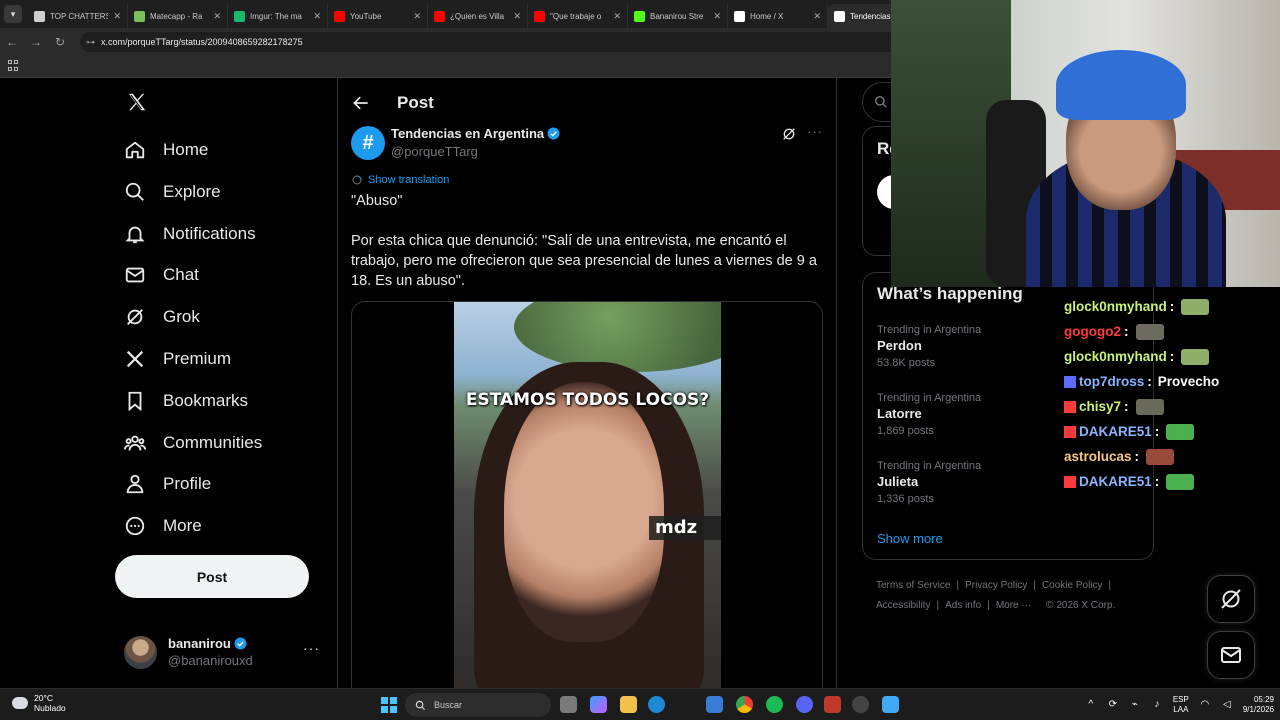  I want to click on footer-link: More ···, so click(1014, 605).